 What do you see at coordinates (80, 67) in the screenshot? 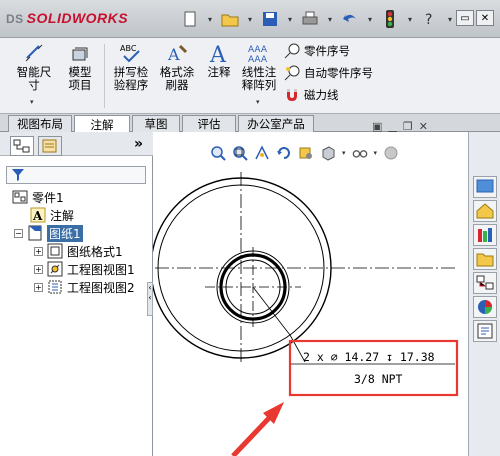
I see `model-items-button: 模型项目` at bounding box center [80, 67].